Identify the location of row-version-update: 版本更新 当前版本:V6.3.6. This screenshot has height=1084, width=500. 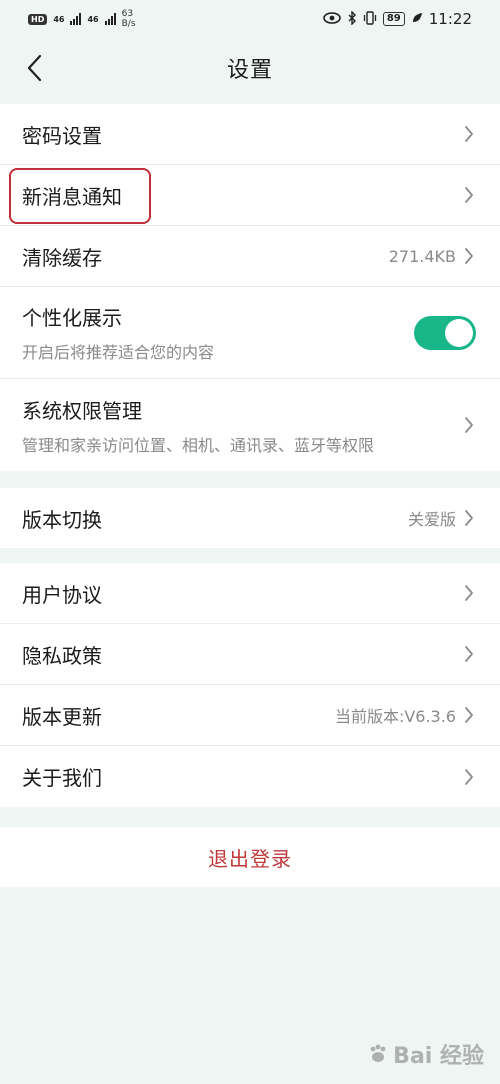
(250, 715).